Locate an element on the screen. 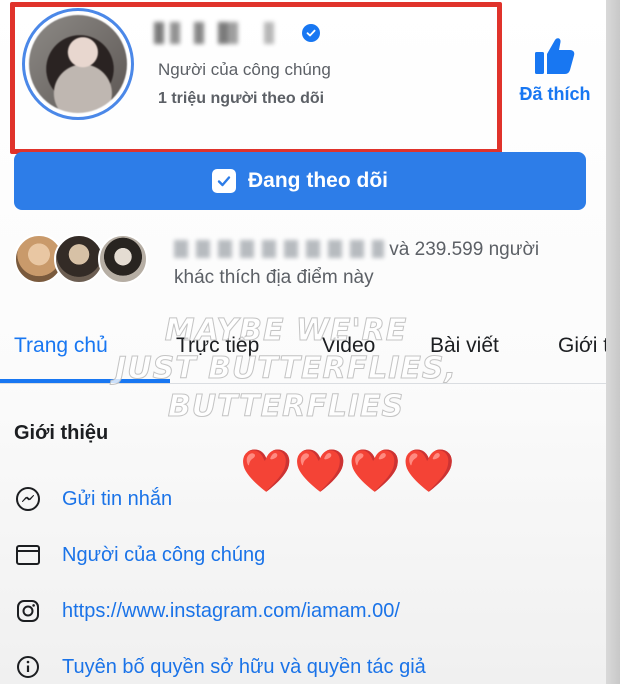 This screenshot has height=684, width=620. instagram-icon is located at coordinates (28, 611).